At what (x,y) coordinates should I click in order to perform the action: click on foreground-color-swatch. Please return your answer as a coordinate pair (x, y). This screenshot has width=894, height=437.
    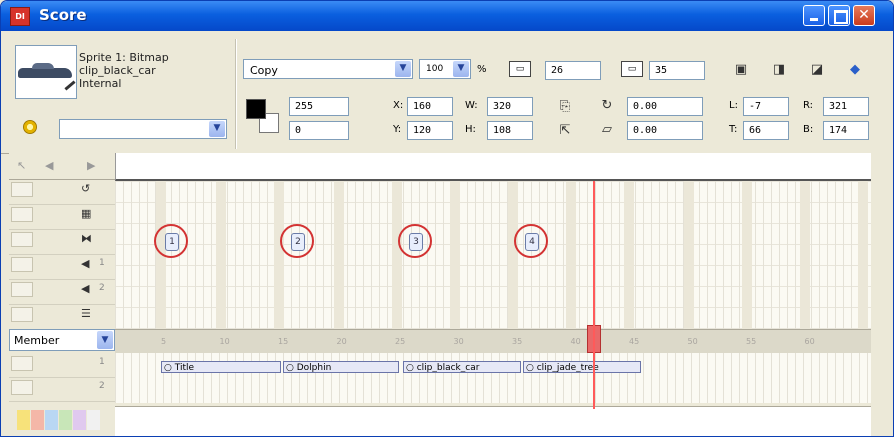
    Looking at the image, I should click on (256, 109).